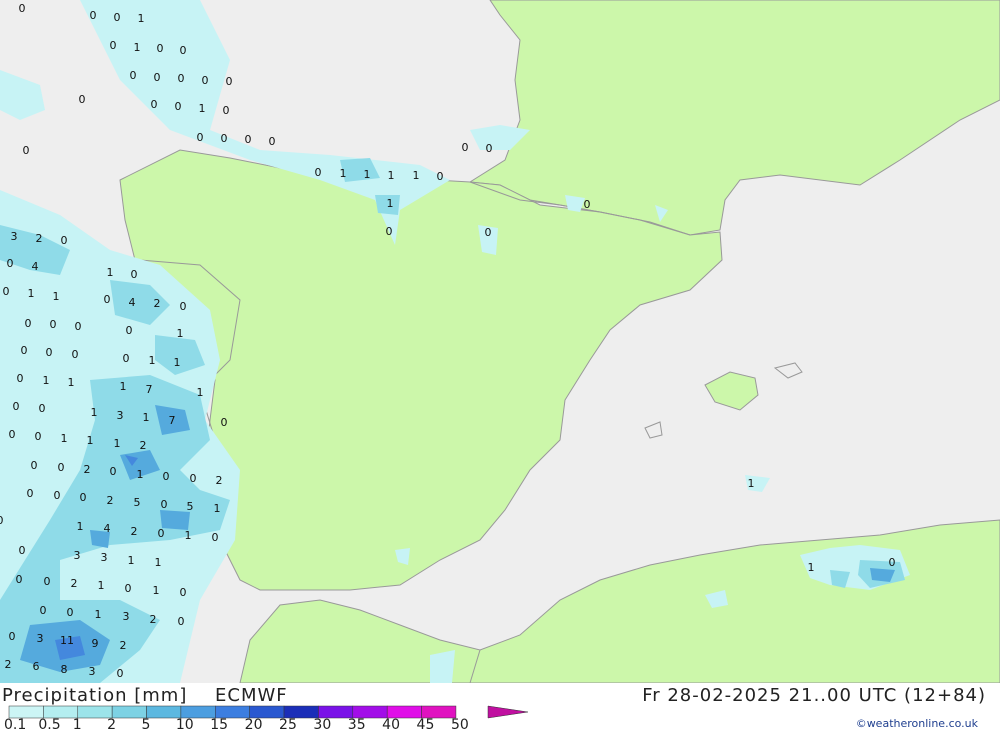 The width and height of the screenshot is (1000, 733). What do you see at coordinates (49, 725) in the screenshot?
I see `legend-label: 0.5` at bounding box center [49, 725].